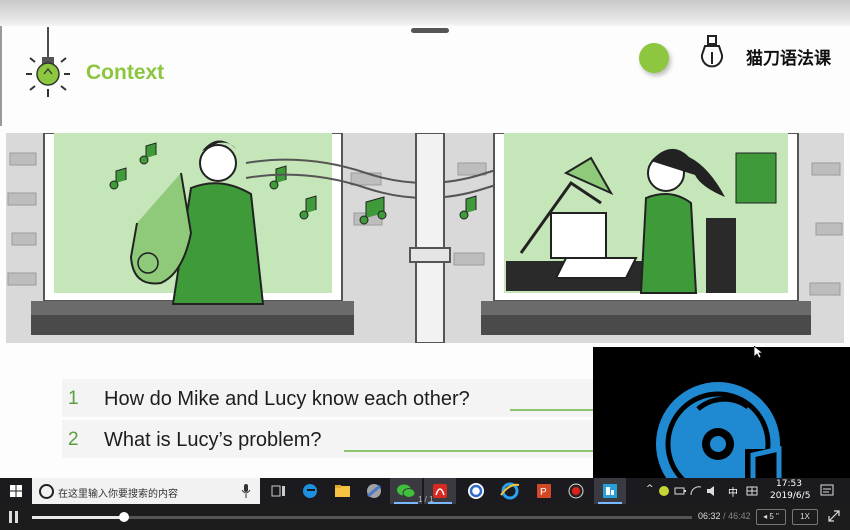  Describe the element at coordinates (483, 451) in the screenshot. I see `answer-line` at that location.